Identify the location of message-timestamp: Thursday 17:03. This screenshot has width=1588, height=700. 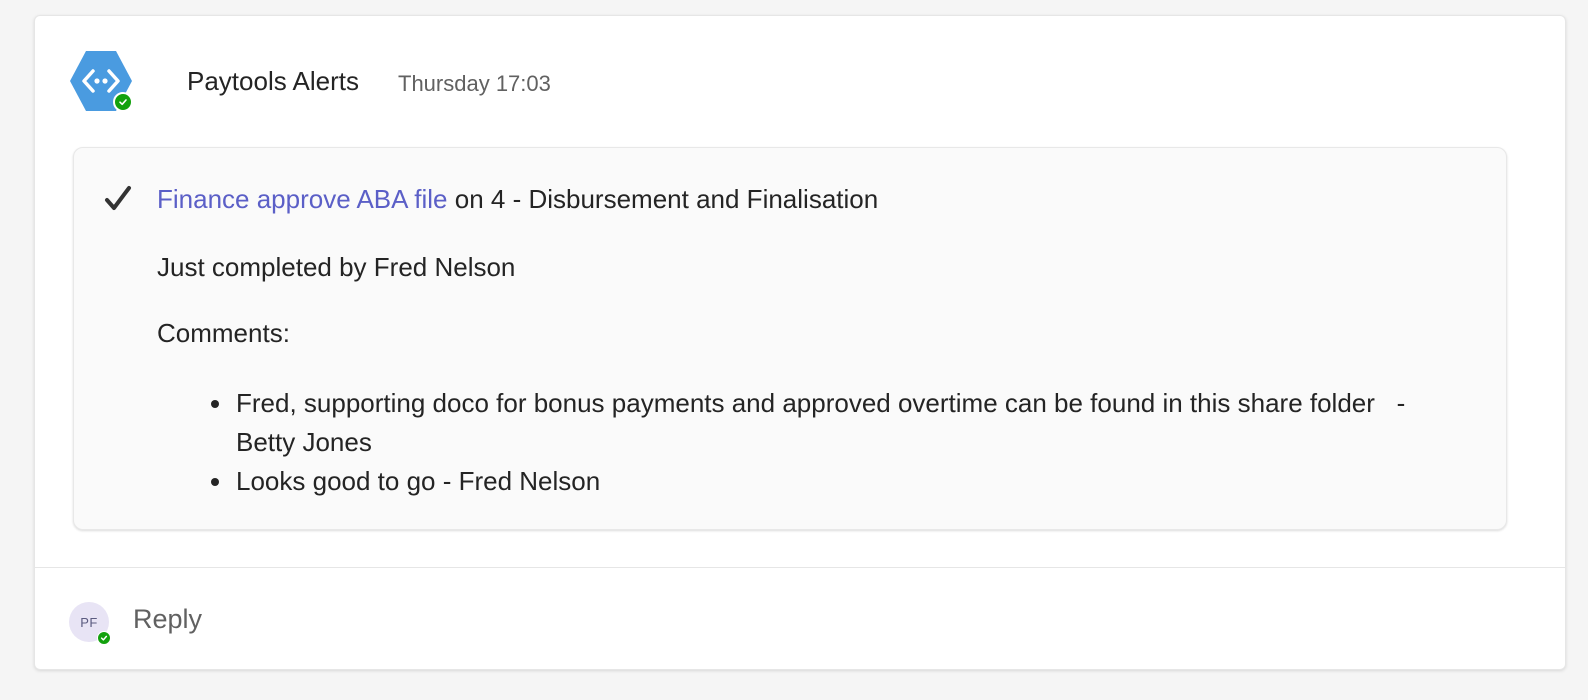
(474, 83).